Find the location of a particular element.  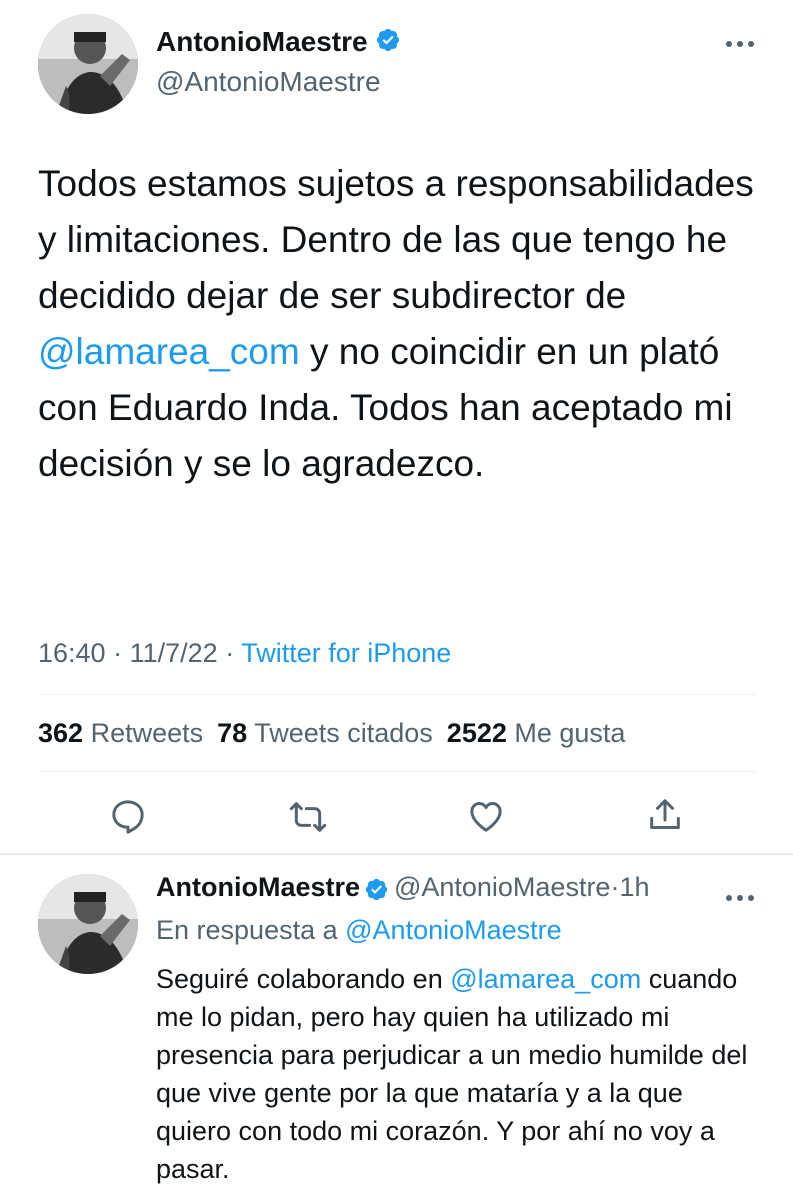

likes-count: 2522 is located at coordinates (476, 733).